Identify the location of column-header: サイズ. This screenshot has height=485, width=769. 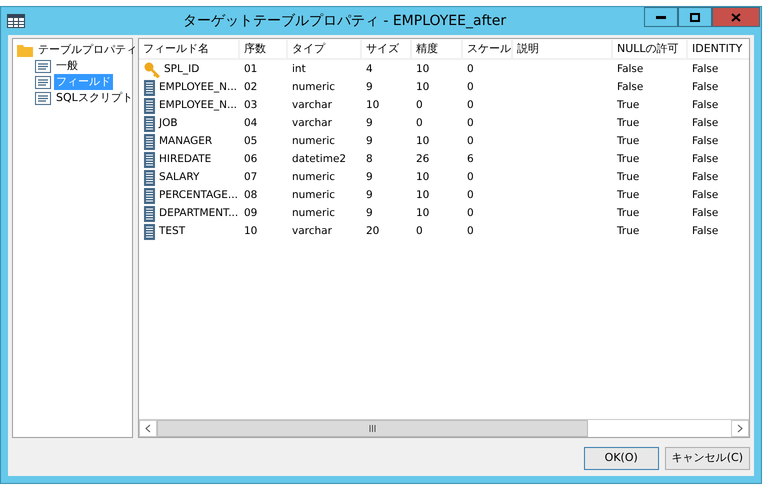
(387, 50).